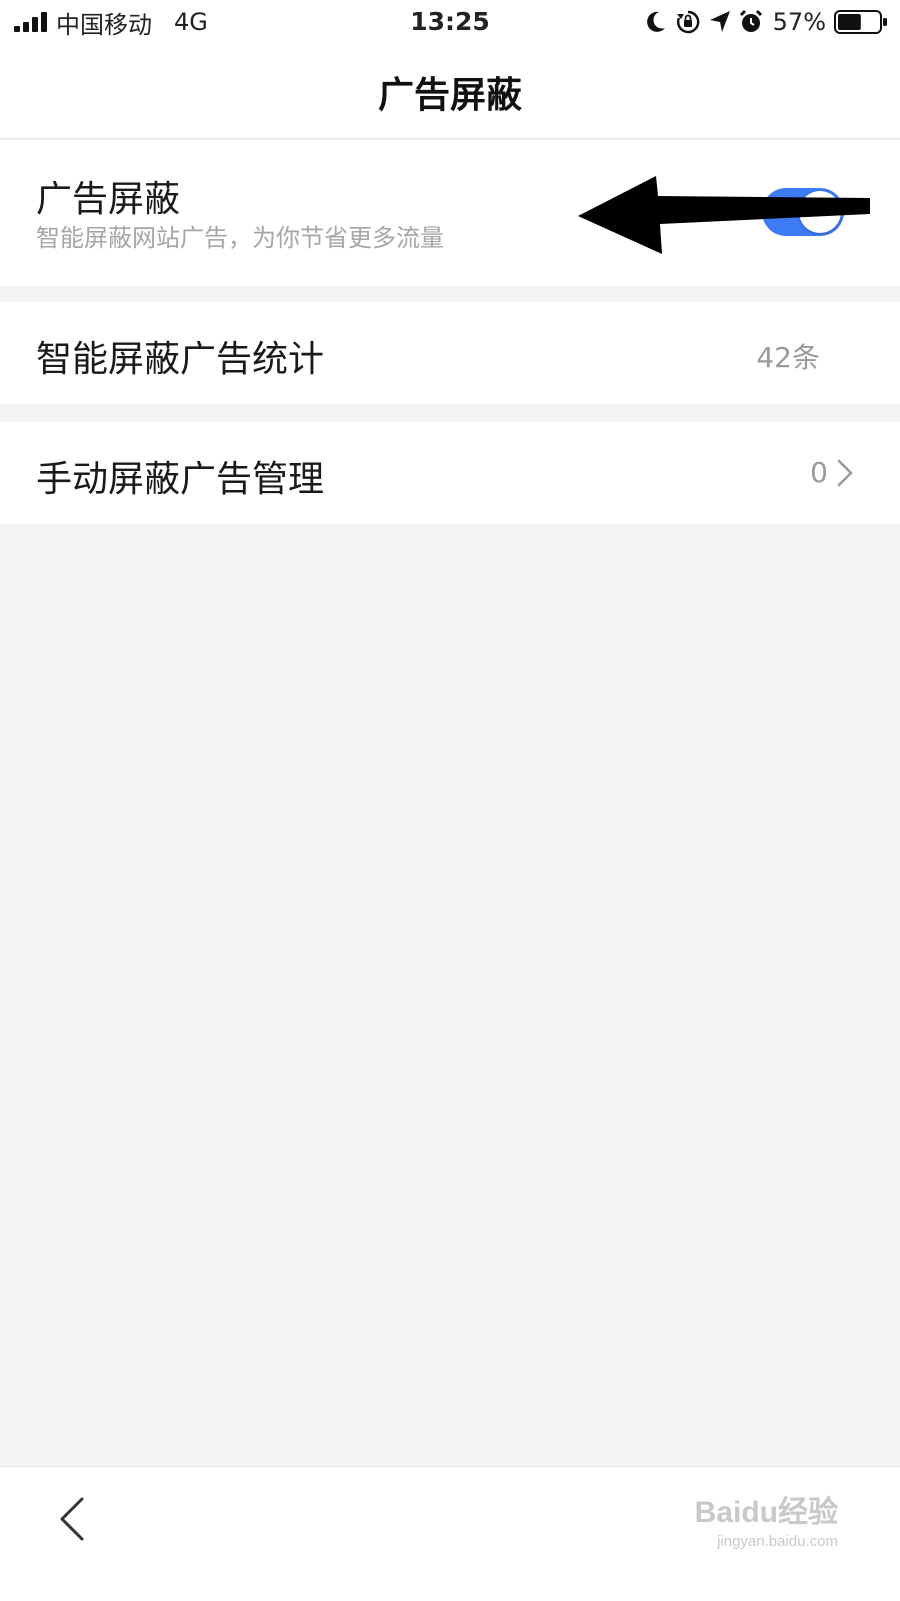 Image resolution: width=900 pixels, height=1601 pixels. I want to click on orientation-lock-icon, so click(688, 22).